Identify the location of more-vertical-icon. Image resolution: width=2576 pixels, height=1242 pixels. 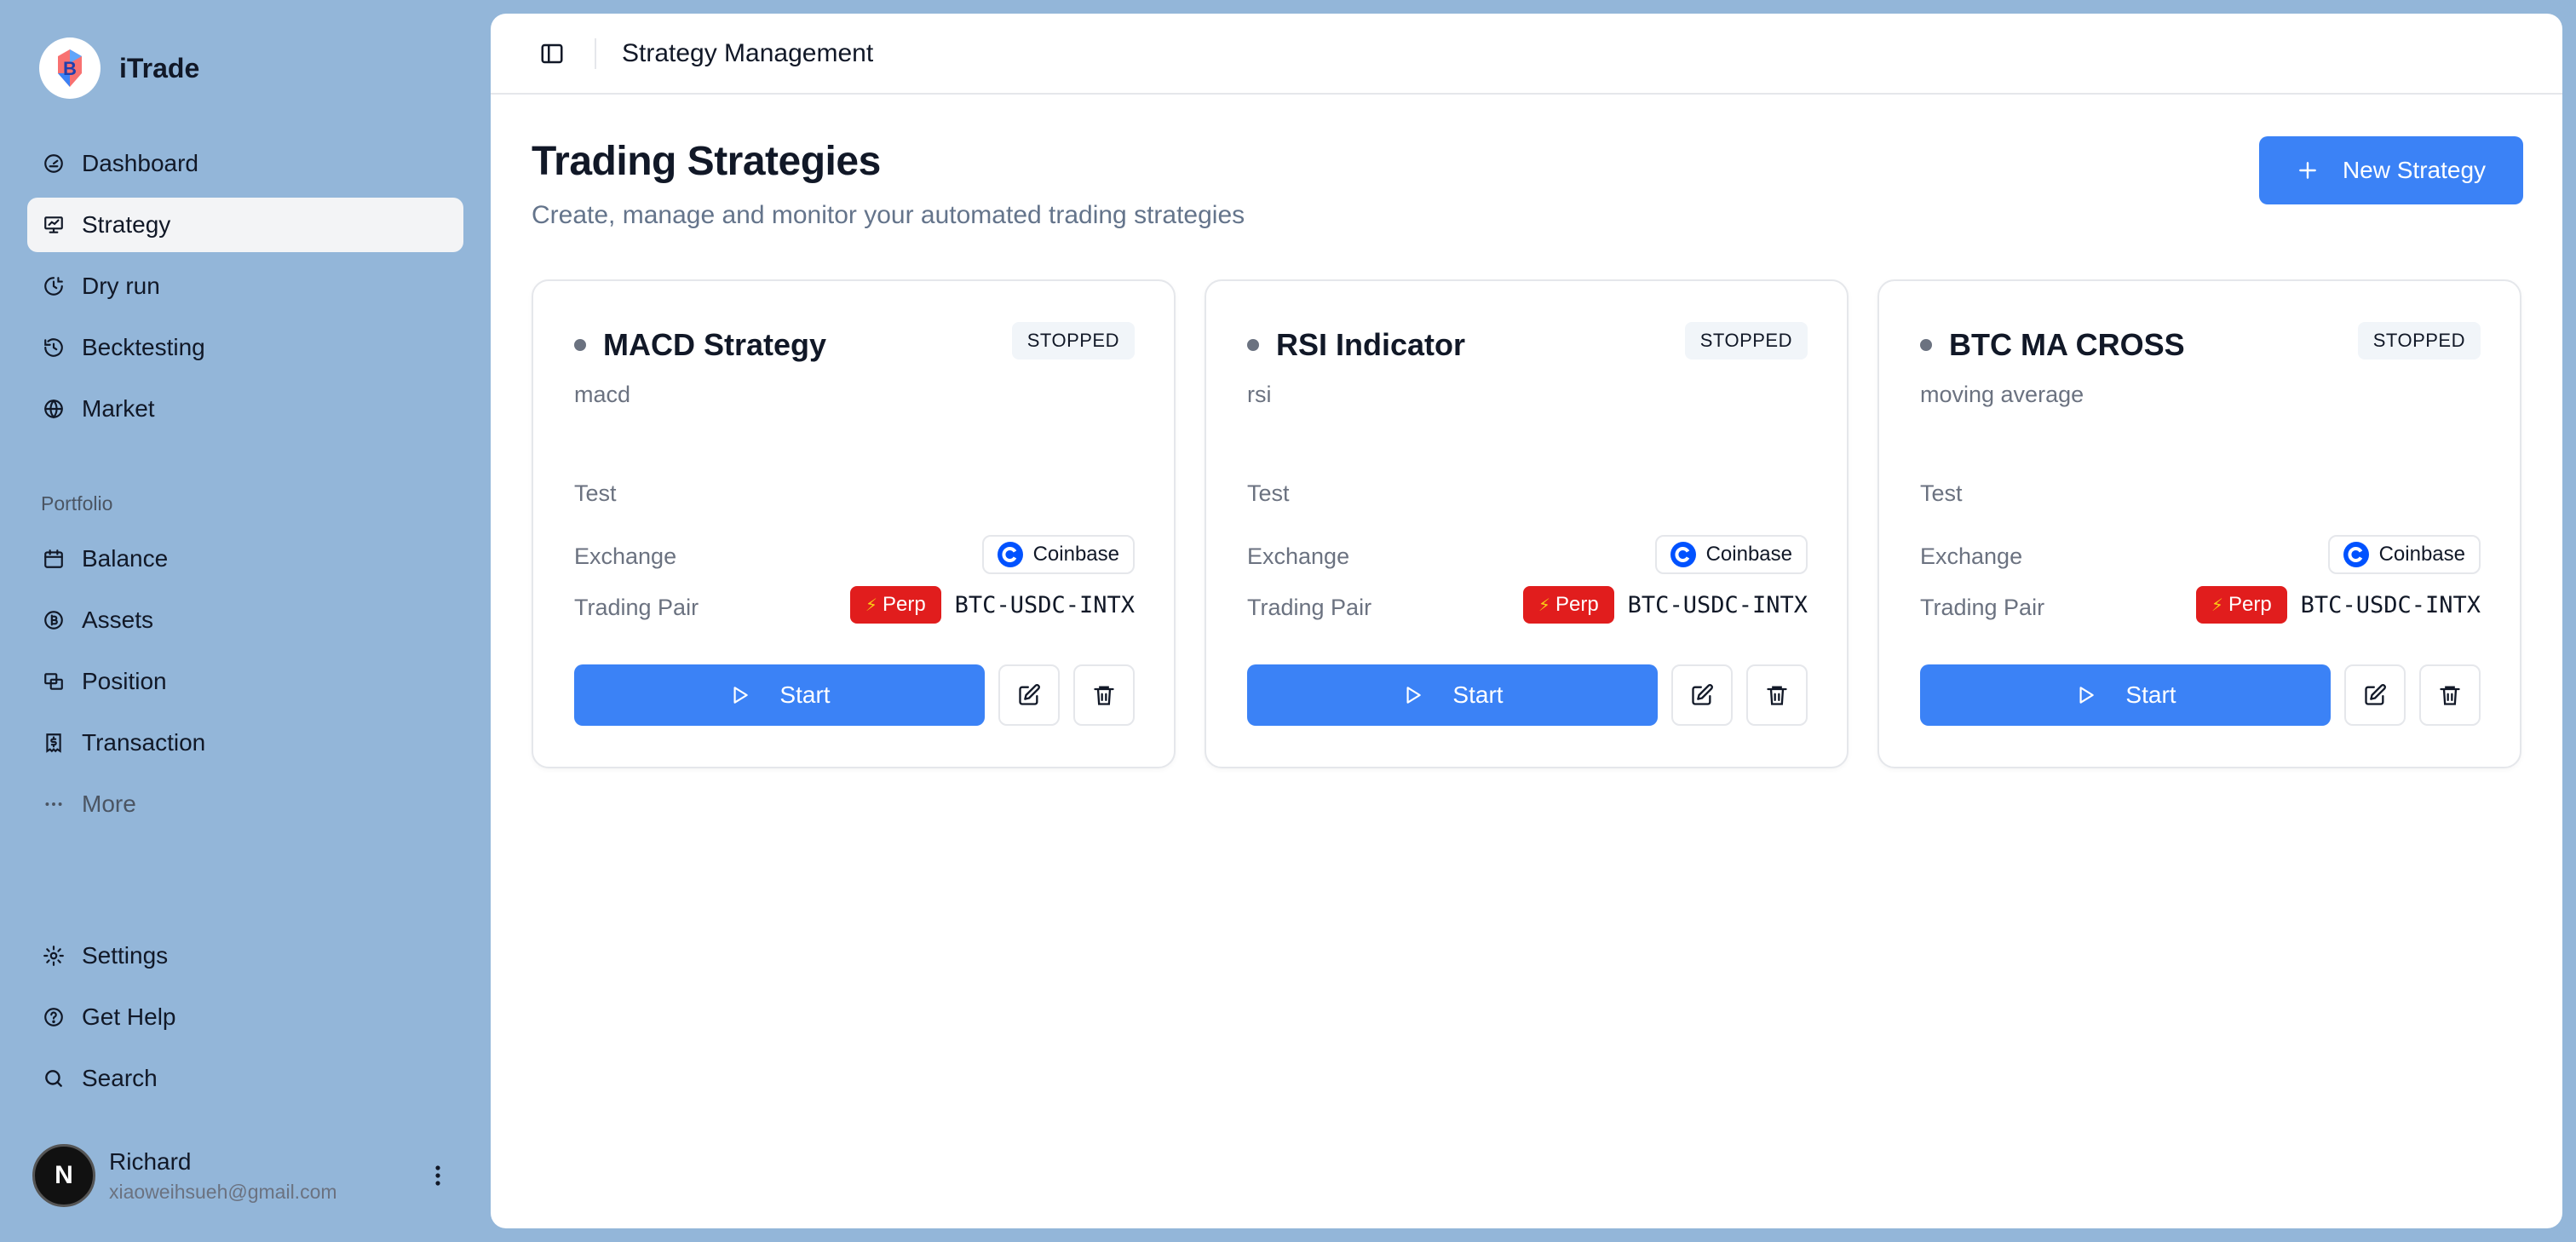
(438, 1176).